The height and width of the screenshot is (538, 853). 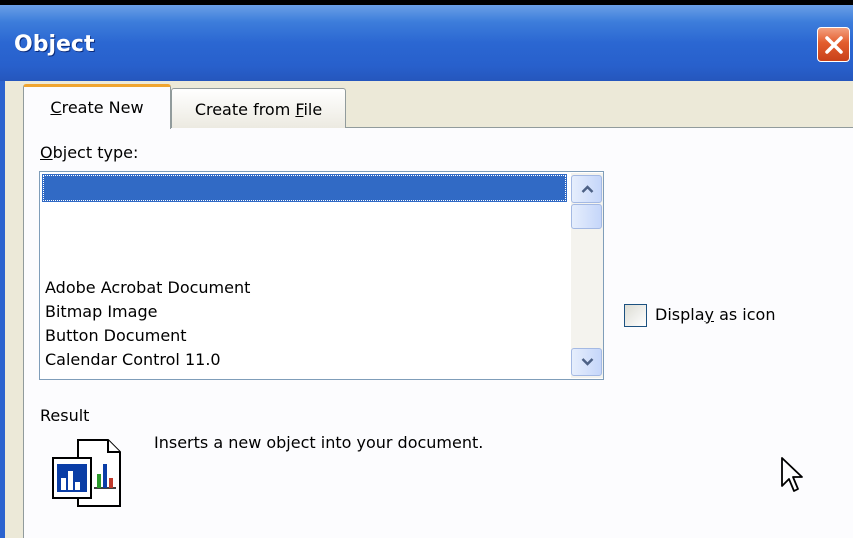 I want to click on chevron-down-icon, so click(x=587, y=362).